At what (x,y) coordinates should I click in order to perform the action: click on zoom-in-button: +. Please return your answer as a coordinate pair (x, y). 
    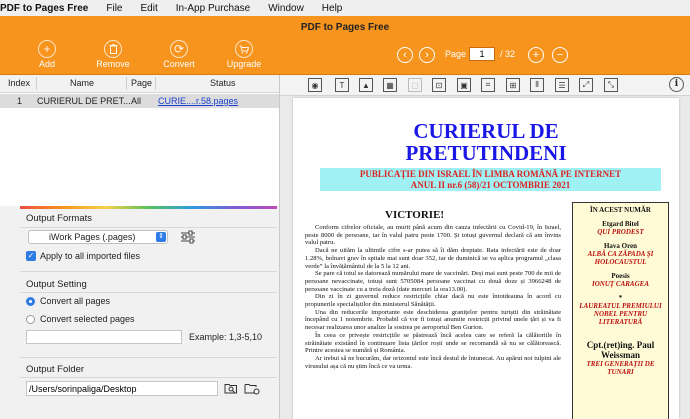
    Looking at the image, I should click on (536, 55).